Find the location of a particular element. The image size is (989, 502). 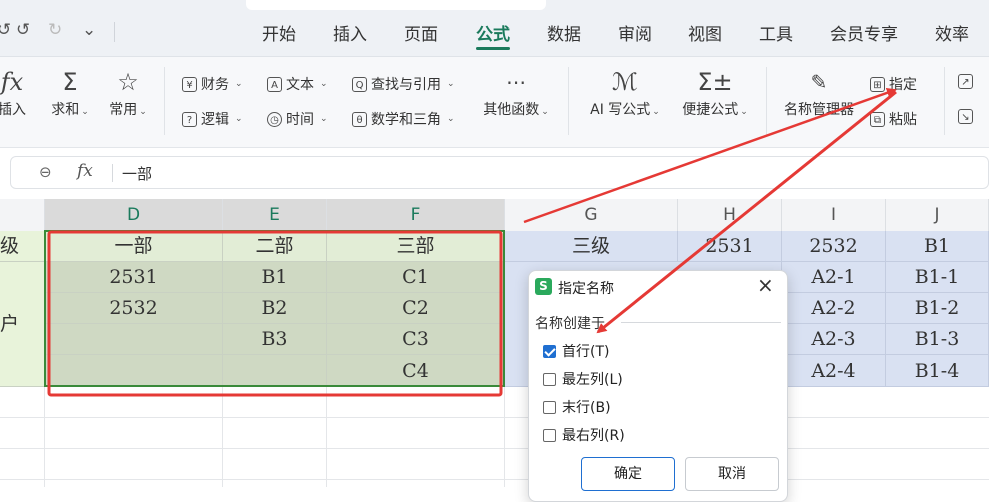

tab-home: 开始 is located at coordinates (279, 32).